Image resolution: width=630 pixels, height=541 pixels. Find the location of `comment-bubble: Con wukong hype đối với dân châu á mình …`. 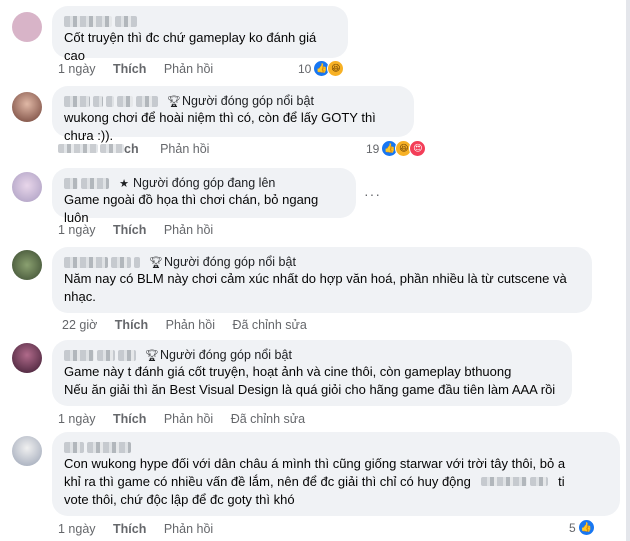

comment-bubble: Con wukong hype đối với dân châu á mình … is located at coordinates (336, 474).